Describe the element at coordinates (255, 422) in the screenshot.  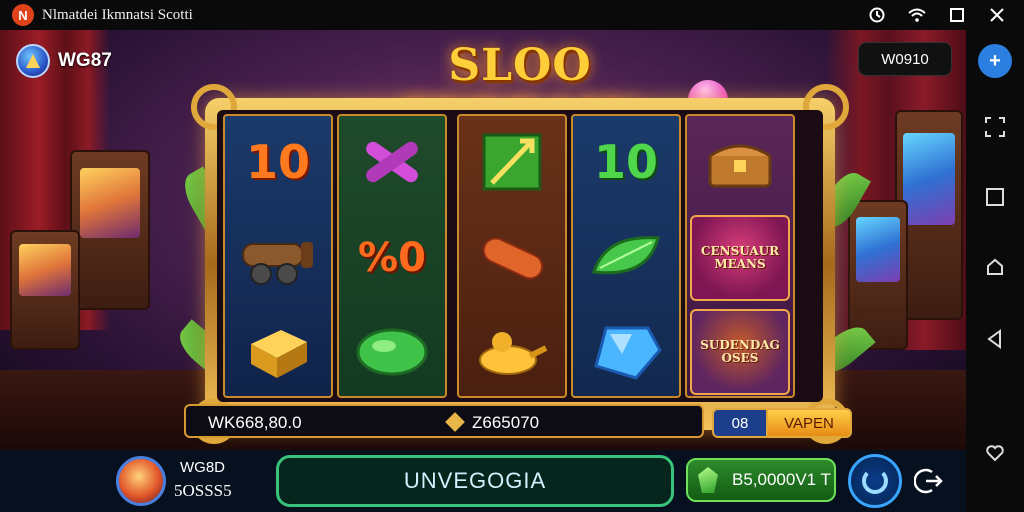
I see `total-win-value: WK668,80.0` at that location.